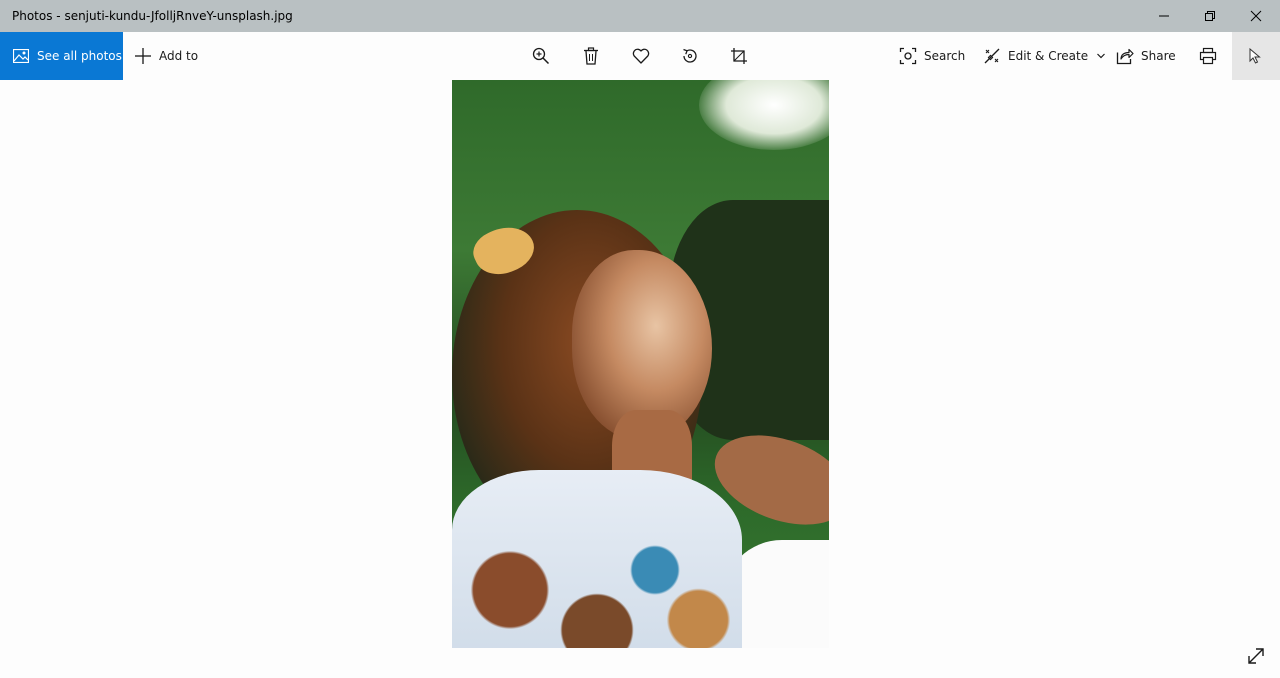 This screenshot has width=1280, height=678. What do you see at coordinates (908, 56) in the screenshot?
I see `search-icon` at bounding box center [908, 56].